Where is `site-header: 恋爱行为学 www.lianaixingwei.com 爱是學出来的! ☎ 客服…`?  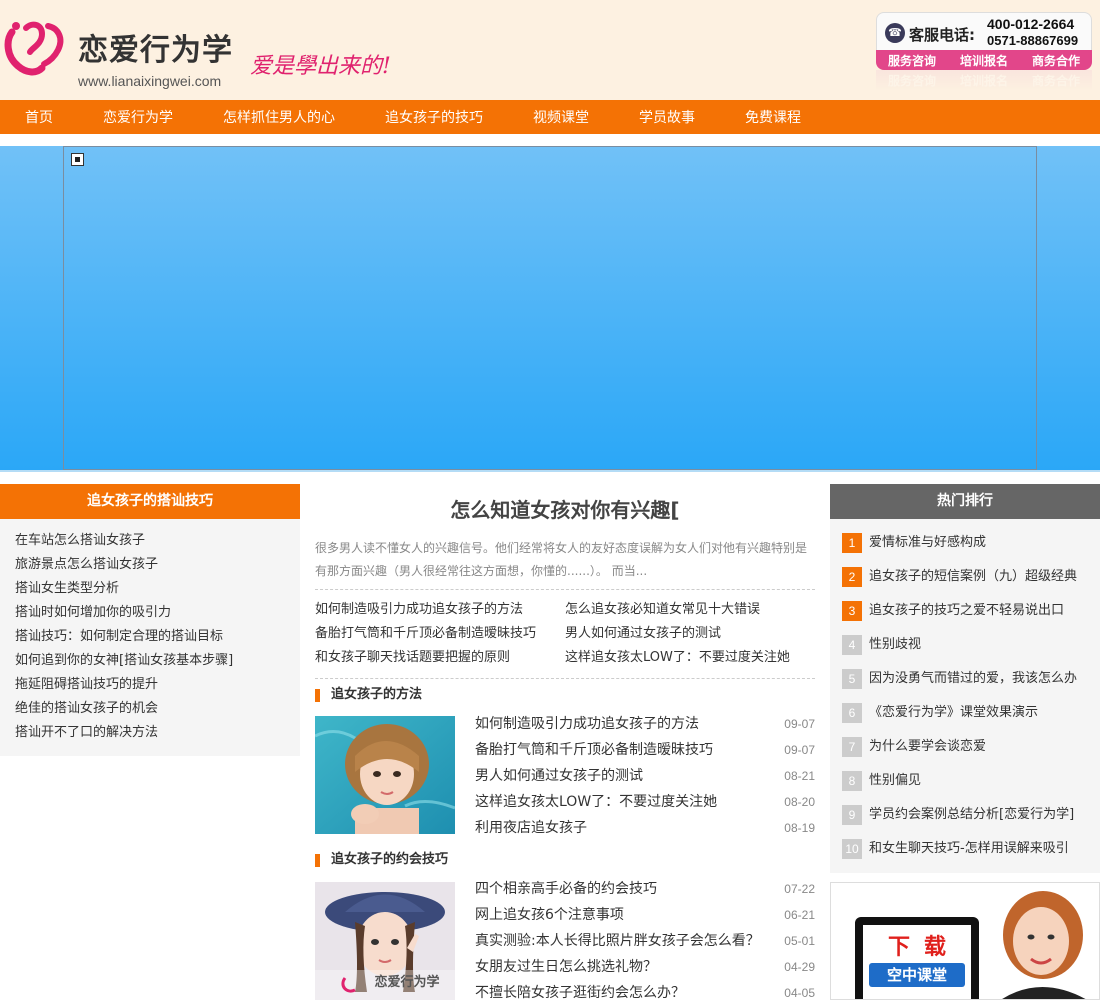 site-header: 恋爱行为学 www.lianaixingwei.com 爱是學出来的! ☎ 客服… is located at coordinates (550, 50).